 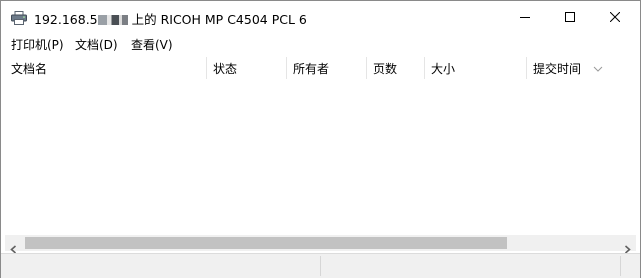 What do you see at coordinates (471, 266) in the screenshot?
I see `status-pane-right` at bounding box center [471, 266].